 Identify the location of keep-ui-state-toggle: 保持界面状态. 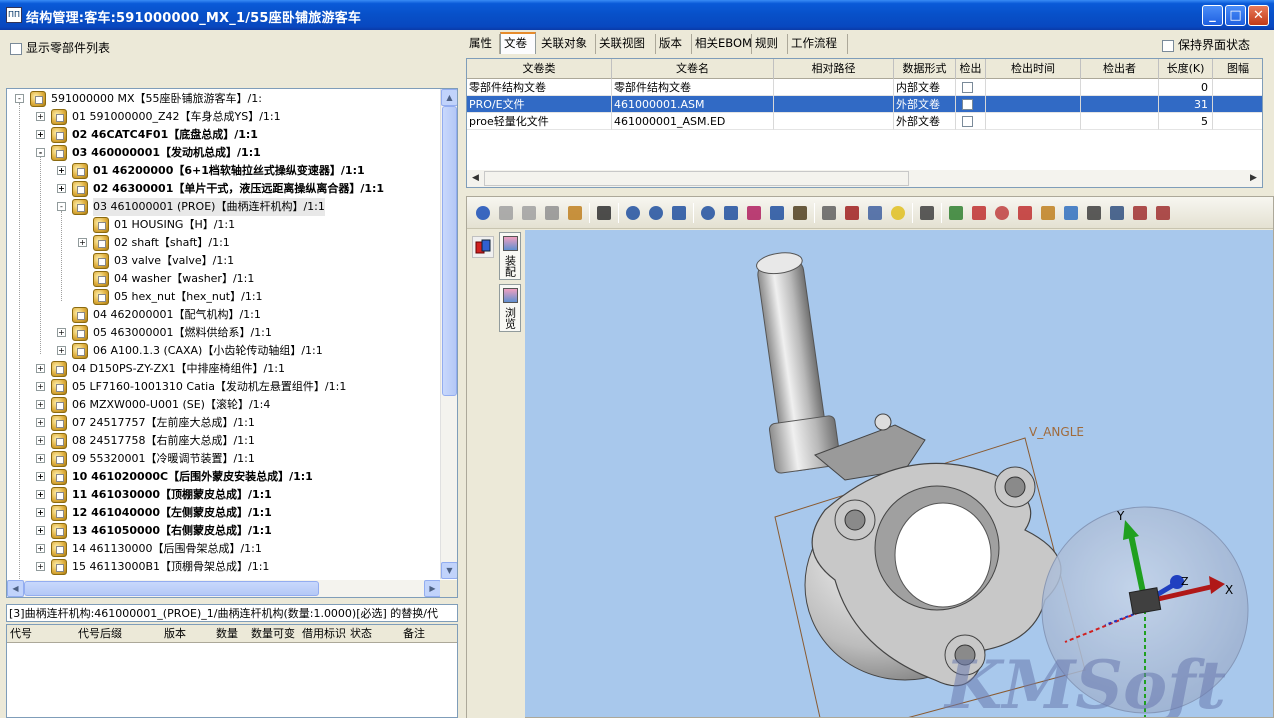
(1206, 44).